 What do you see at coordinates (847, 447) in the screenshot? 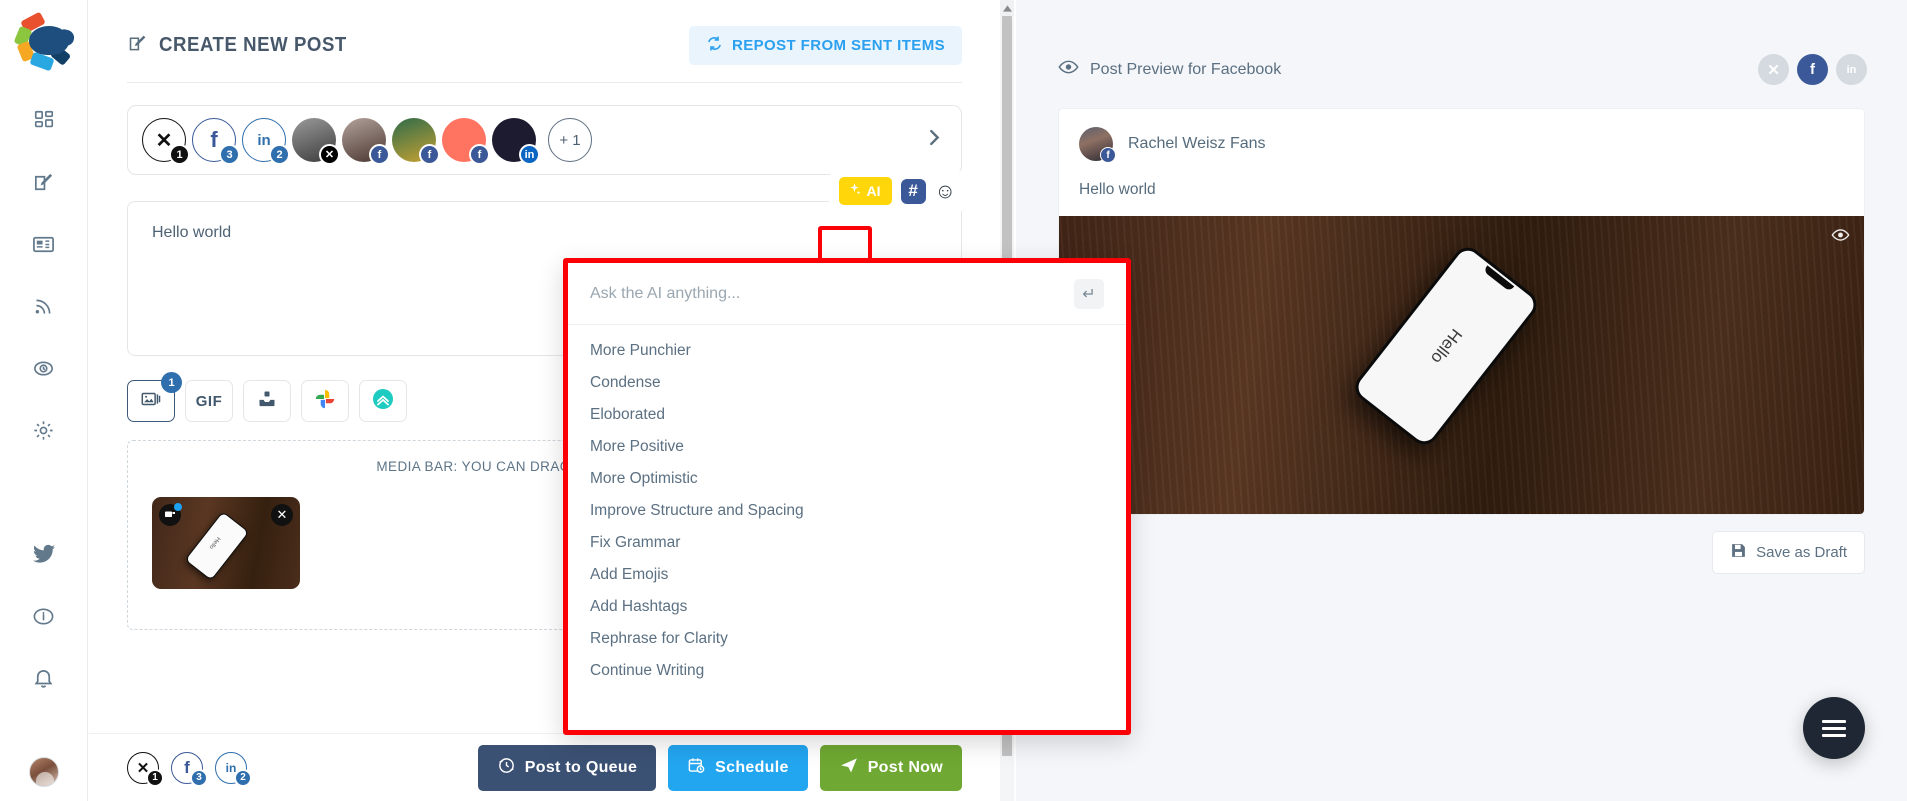
I see `ai-option-more-positive: More Positive` at bounding box center [847, 447].